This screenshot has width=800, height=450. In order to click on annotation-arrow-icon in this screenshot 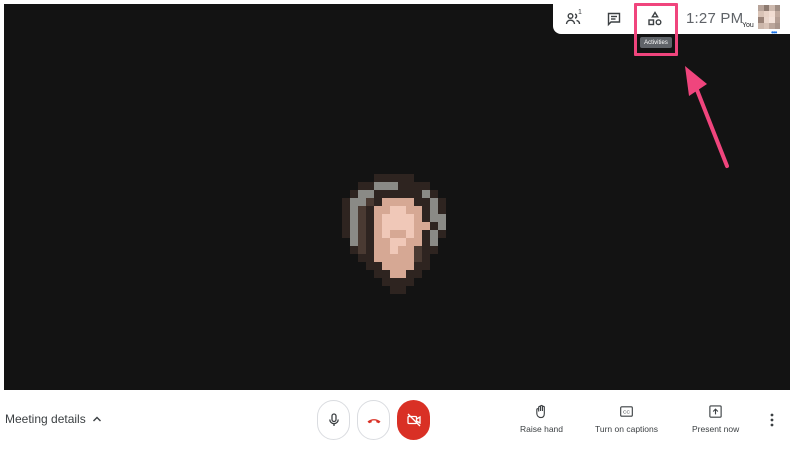, I will do `click(707, 117)`.